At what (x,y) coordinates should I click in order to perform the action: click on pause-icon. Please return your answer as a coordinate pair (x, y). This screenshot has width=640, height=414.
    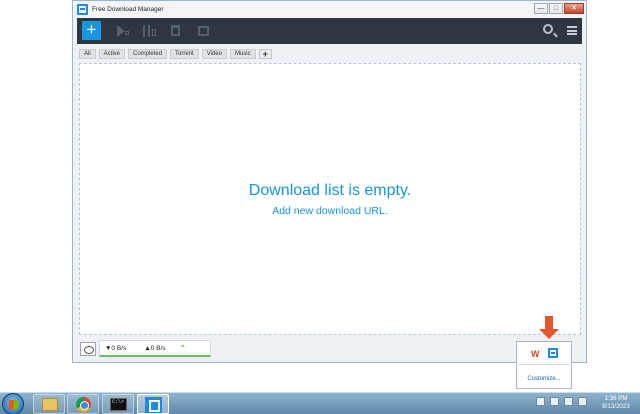
    Looking at the image, I should click on (146, 31).